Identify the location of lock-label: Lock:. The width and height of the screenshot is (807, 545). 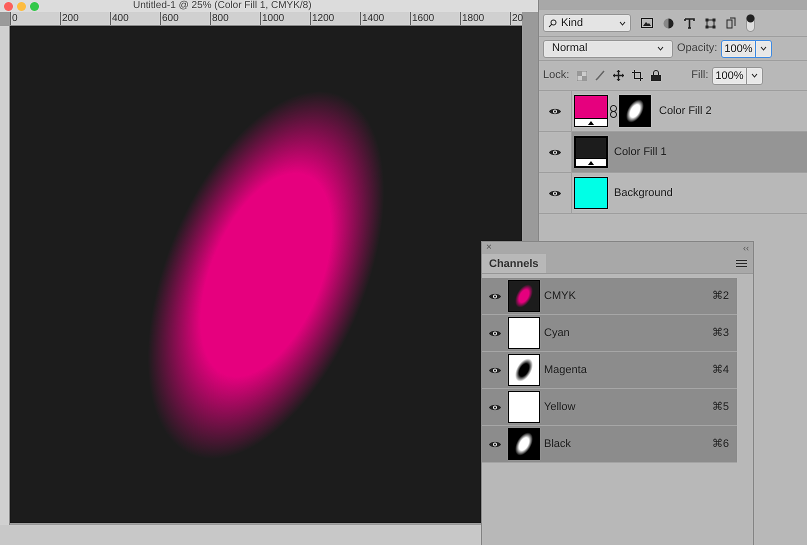
(556, 76).